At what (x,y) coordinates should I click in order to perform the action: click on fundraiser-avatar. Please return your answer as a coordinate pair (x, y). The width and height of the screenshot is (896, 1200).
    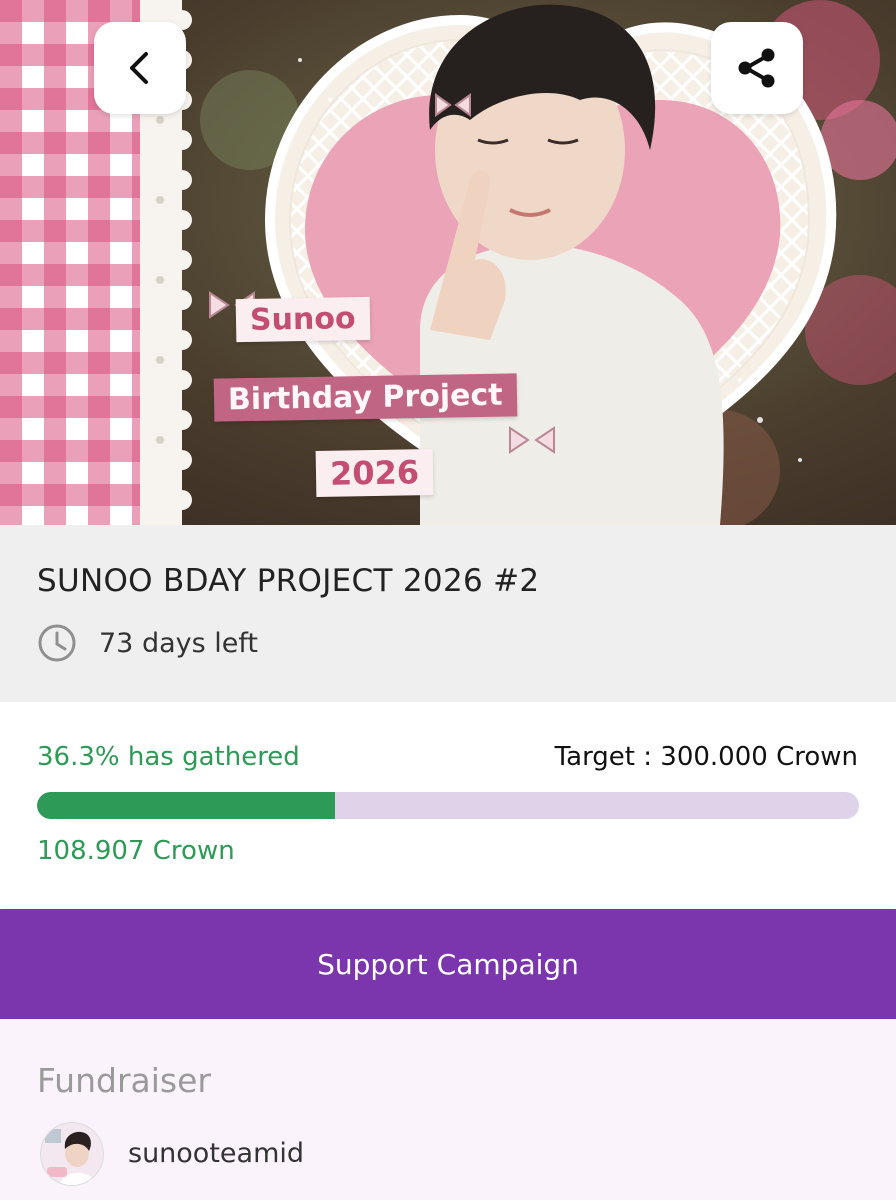
    Looking at the image, I should click on (72, 1154).